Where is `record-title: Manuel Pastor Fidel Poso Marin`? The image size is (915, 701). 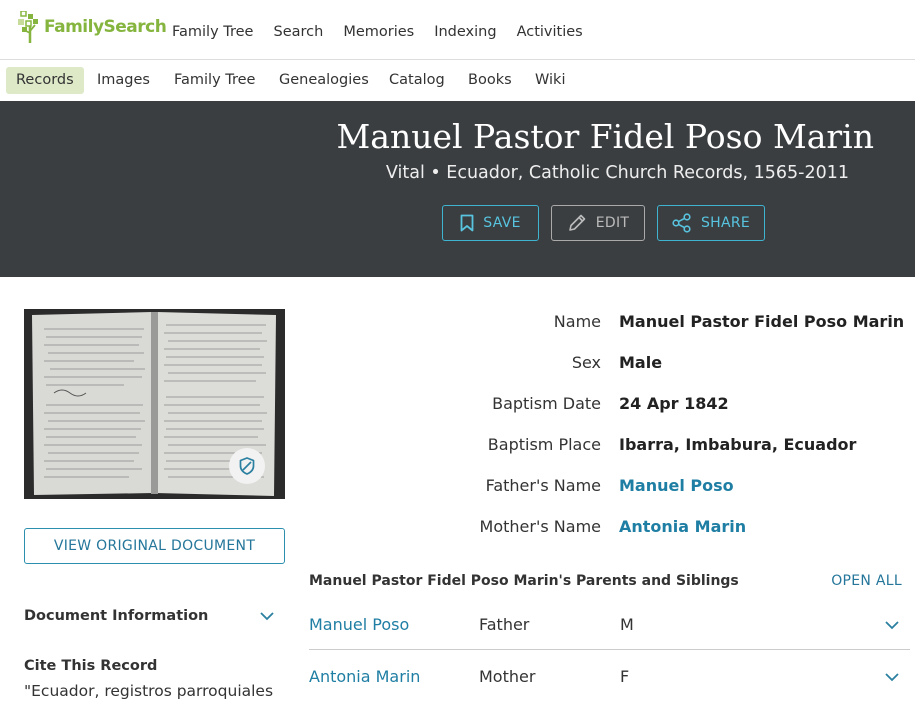
record-title: Manuel Pastor Fidel Poso Marin is located at coordinates (605, 136).